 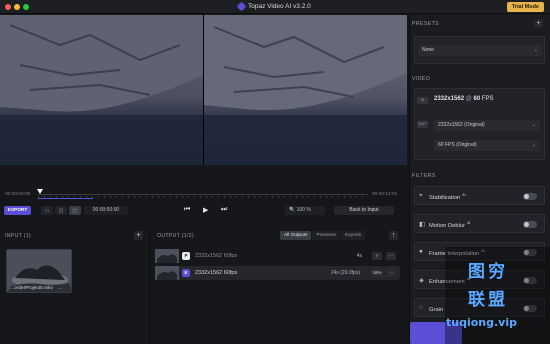 What do you see at coordinates (421, 307) in the screenshot?
I see `grain-icon: ○` at bounding box center [421, 307].